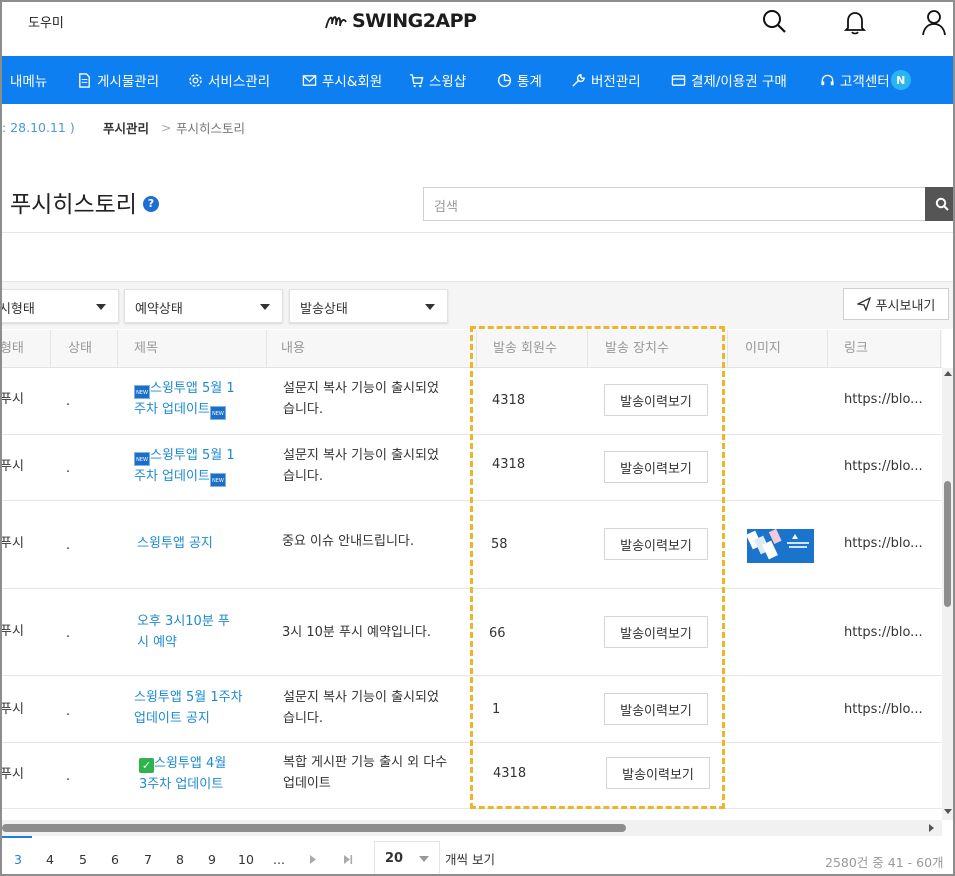 The height and width of the screenshot is (876, 955). What do you see at coordinates (60, 306) in the screenshot?
I see `push-type-select: 푸시형태` at bounding box center [60, 306].